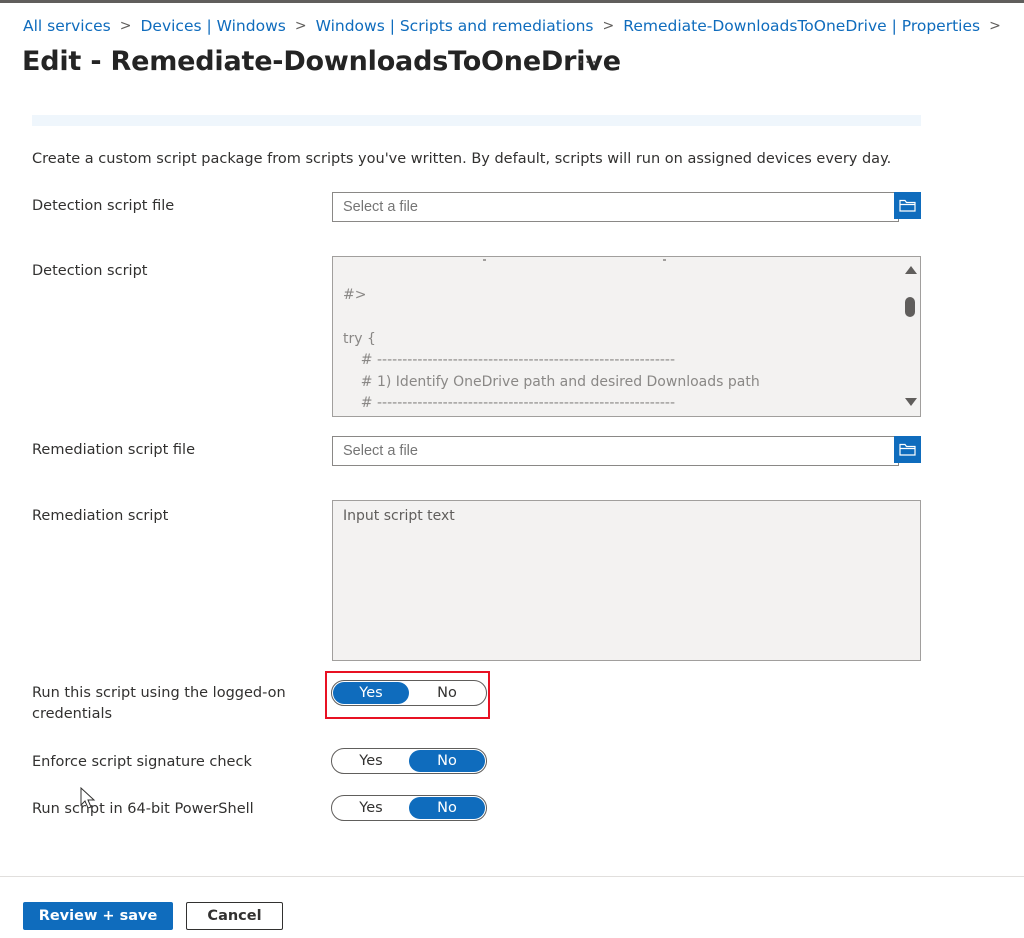 Image resolution: width=1024 pixels, height=938 pixels. I want to click on detection-script-label: Detection script, so click(90, 271).